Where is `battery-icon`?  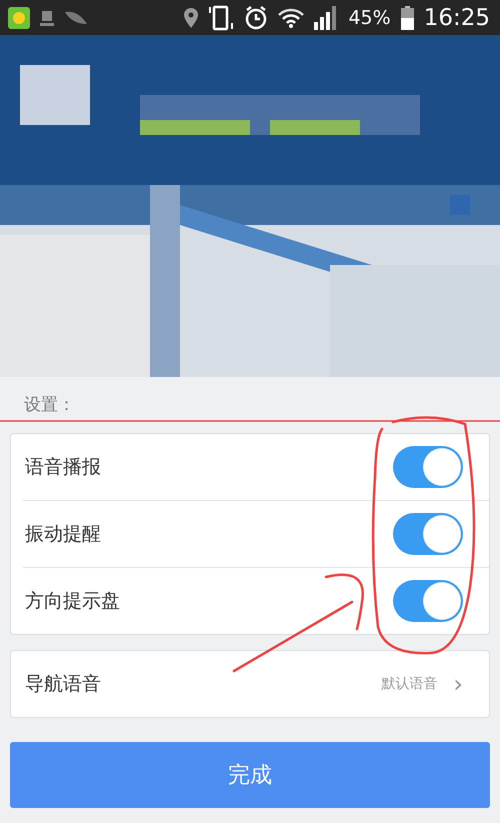
battery-icon is located at coordinates (407, 18).